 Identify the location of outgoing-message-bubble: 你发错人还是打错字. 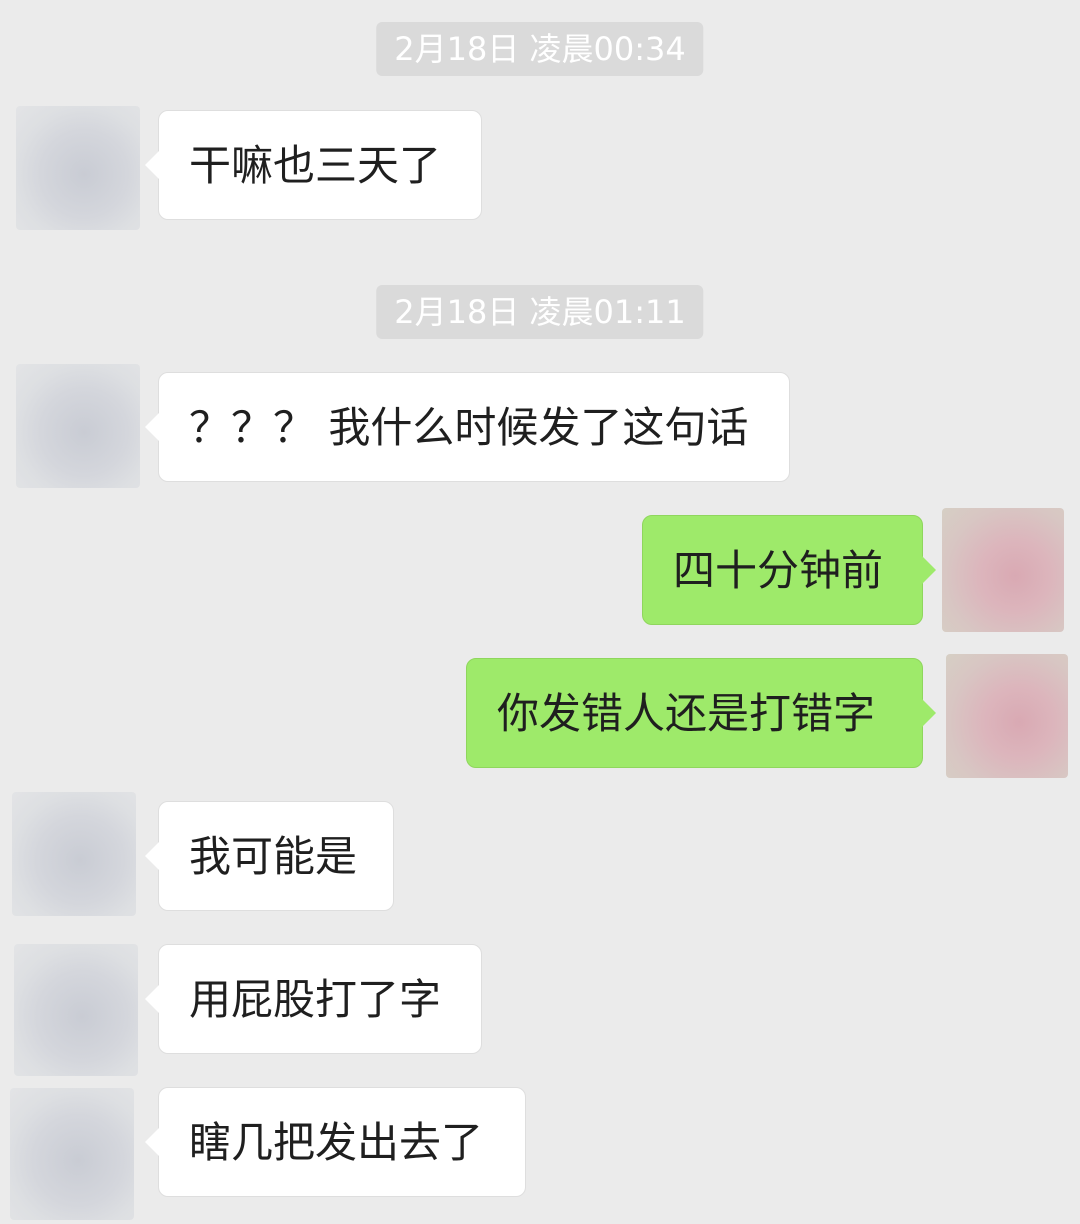
(701, 713).